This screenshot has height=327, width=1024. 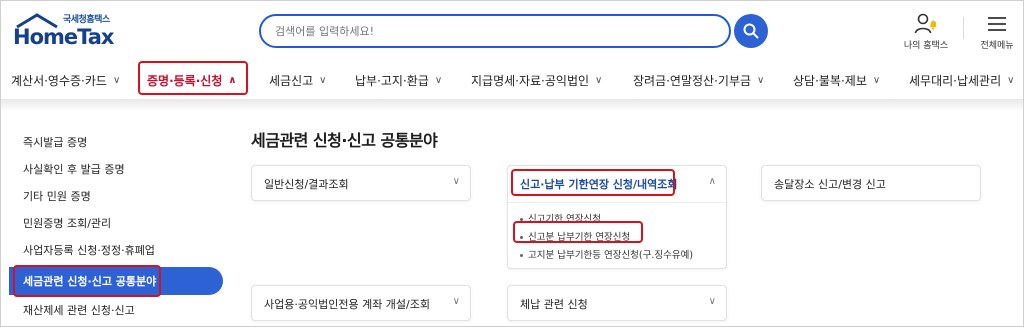 What do you see at coordinates (955, 80) in the screenshot?
I see `nav-item-label: 세무대리·납세관리` at bounding box center [955, 80].